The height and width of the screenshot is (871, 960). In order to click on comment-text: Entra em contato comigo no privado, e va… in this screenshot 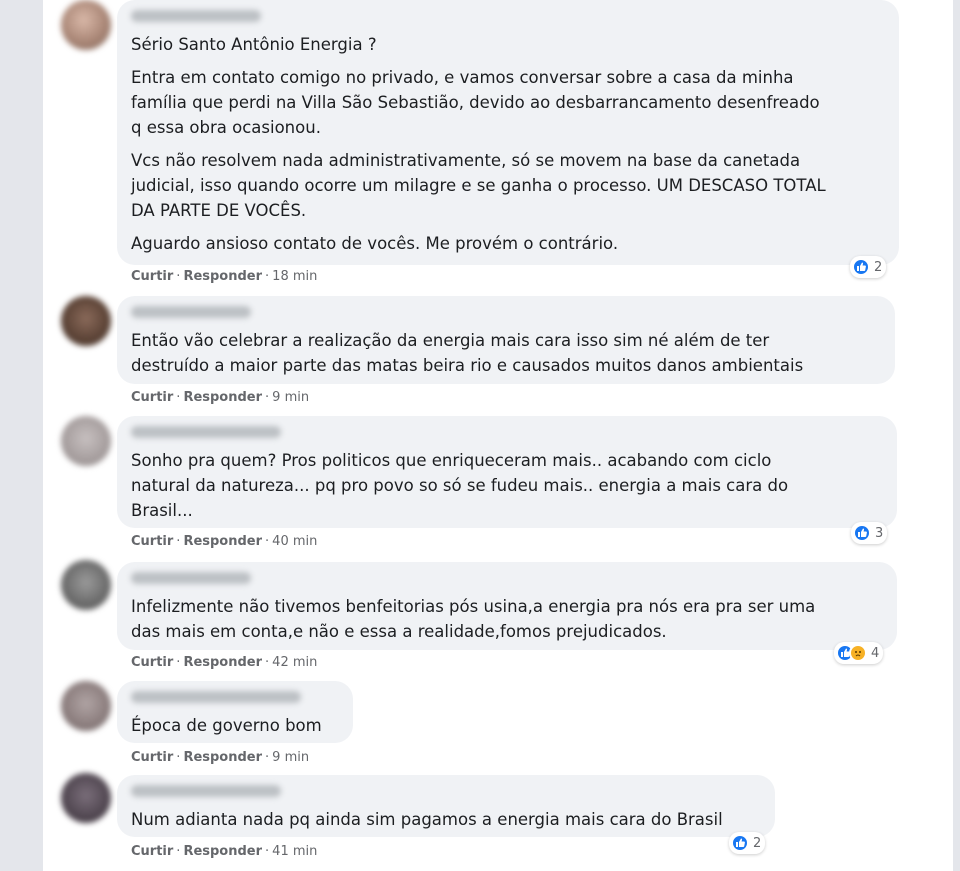, I will do `click(475, 102)`.